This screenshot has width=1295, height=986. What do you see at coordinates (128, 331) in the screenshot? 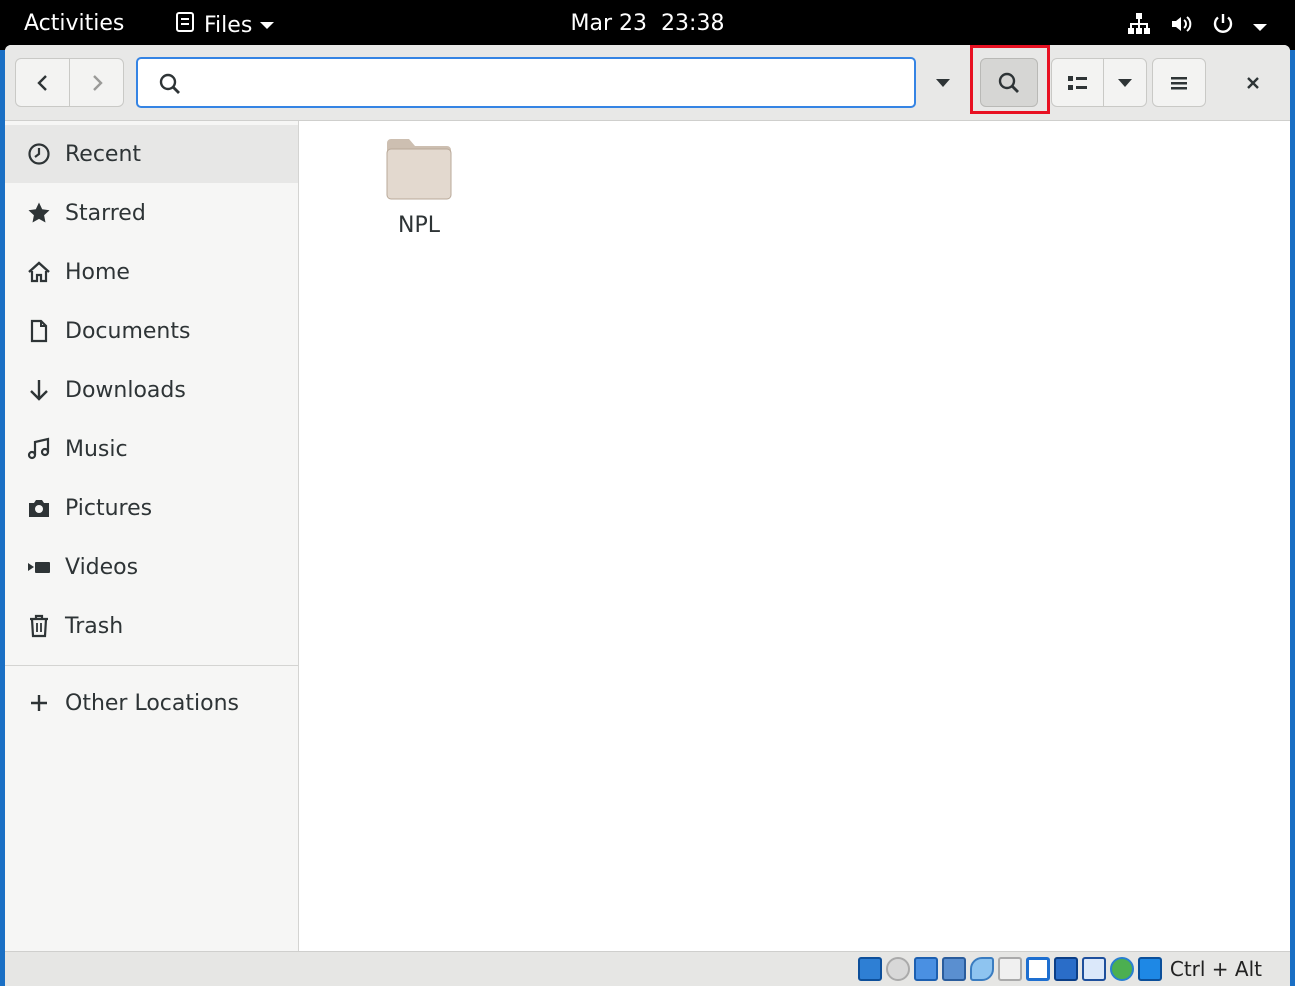
I see `sidebar-item-label: Documents` at bounding box center [128, 331].